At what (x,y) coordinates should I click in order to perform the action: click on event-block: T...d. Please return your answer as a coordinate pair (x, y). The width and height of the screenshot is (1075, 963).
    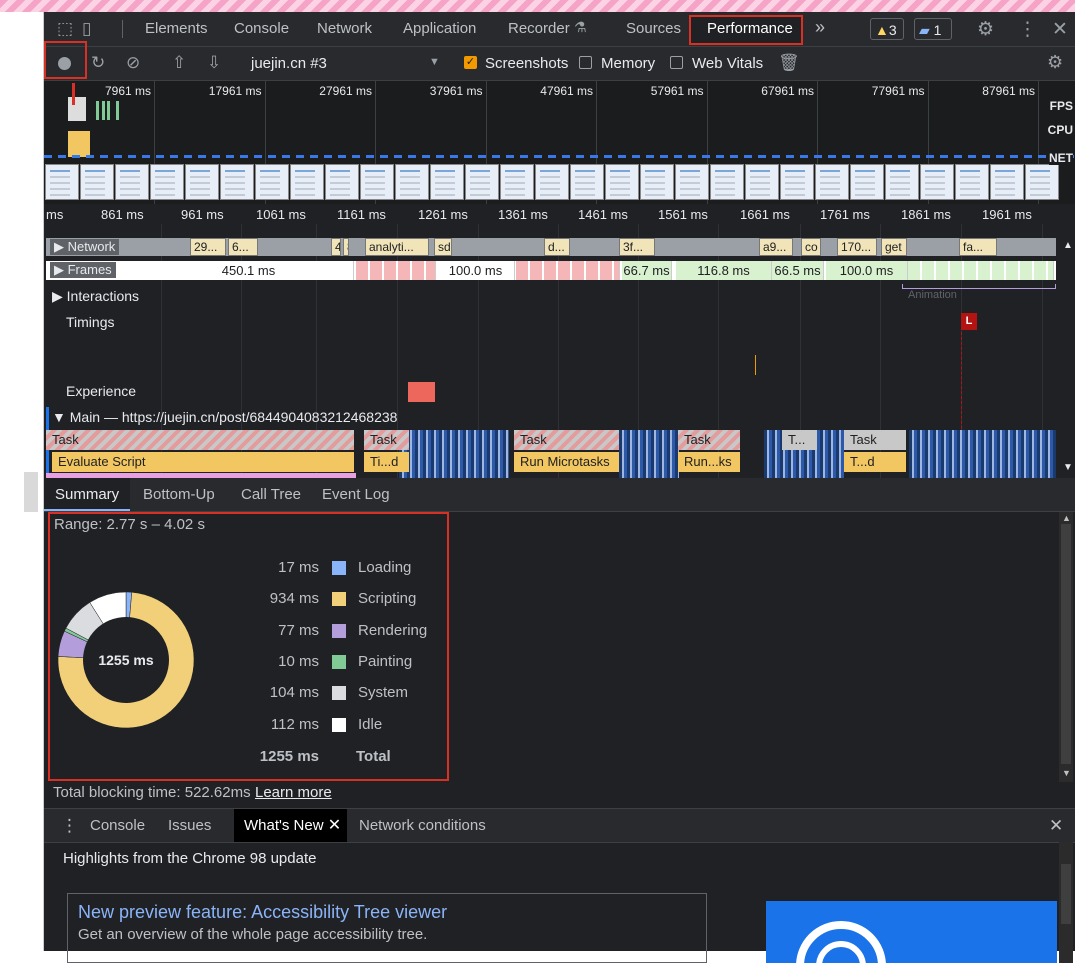
    Looking at the image, I should click on (875, 462).